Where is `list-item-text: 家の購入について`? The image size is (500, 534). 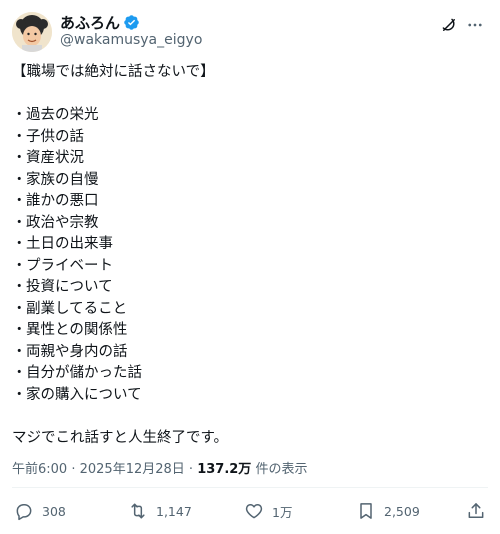 list-item-text: 家の購入について is located at coordinates (84, 394).